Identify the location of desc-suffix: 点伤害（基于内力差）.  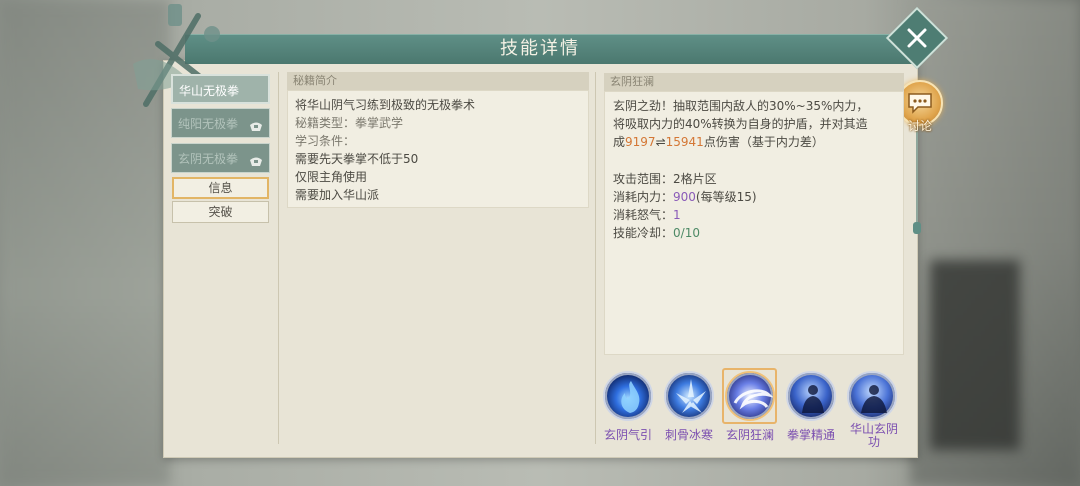
(763, 142).